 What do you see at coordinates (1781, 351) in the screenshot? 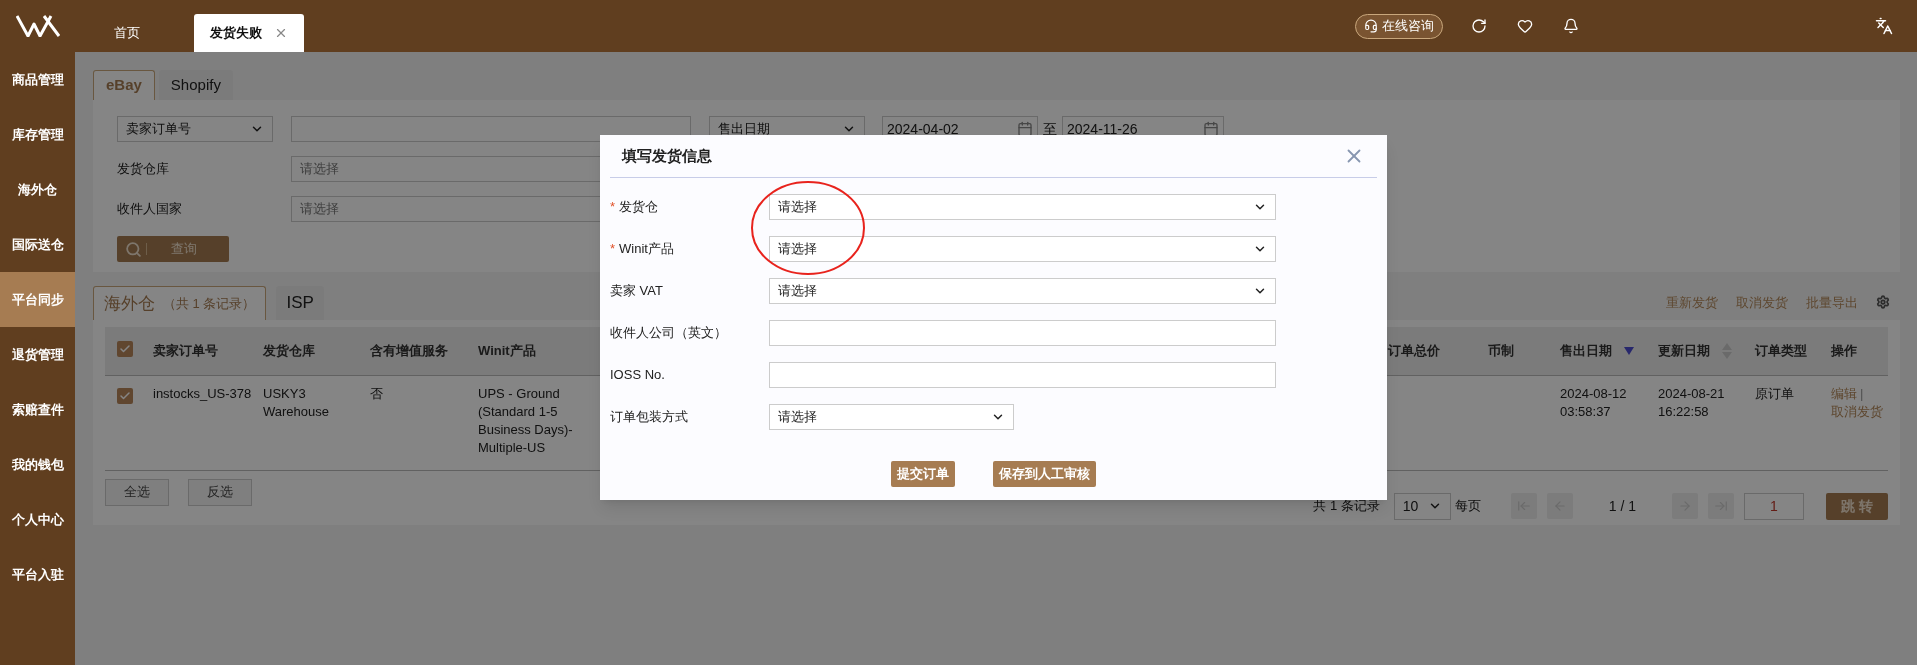
I see `column-header: 订单类型` at bounding box center [1781, 351].